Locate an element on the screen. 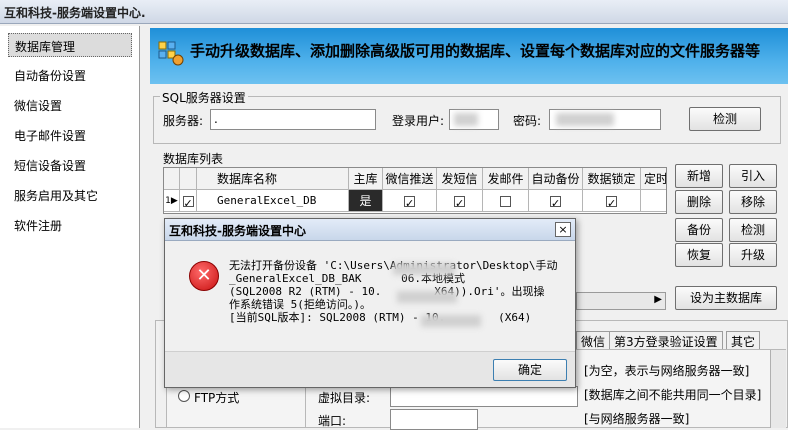 The image size is (788, 430). sidebar-item-wechat: 微信设置 is located at coordinates (70, 105).